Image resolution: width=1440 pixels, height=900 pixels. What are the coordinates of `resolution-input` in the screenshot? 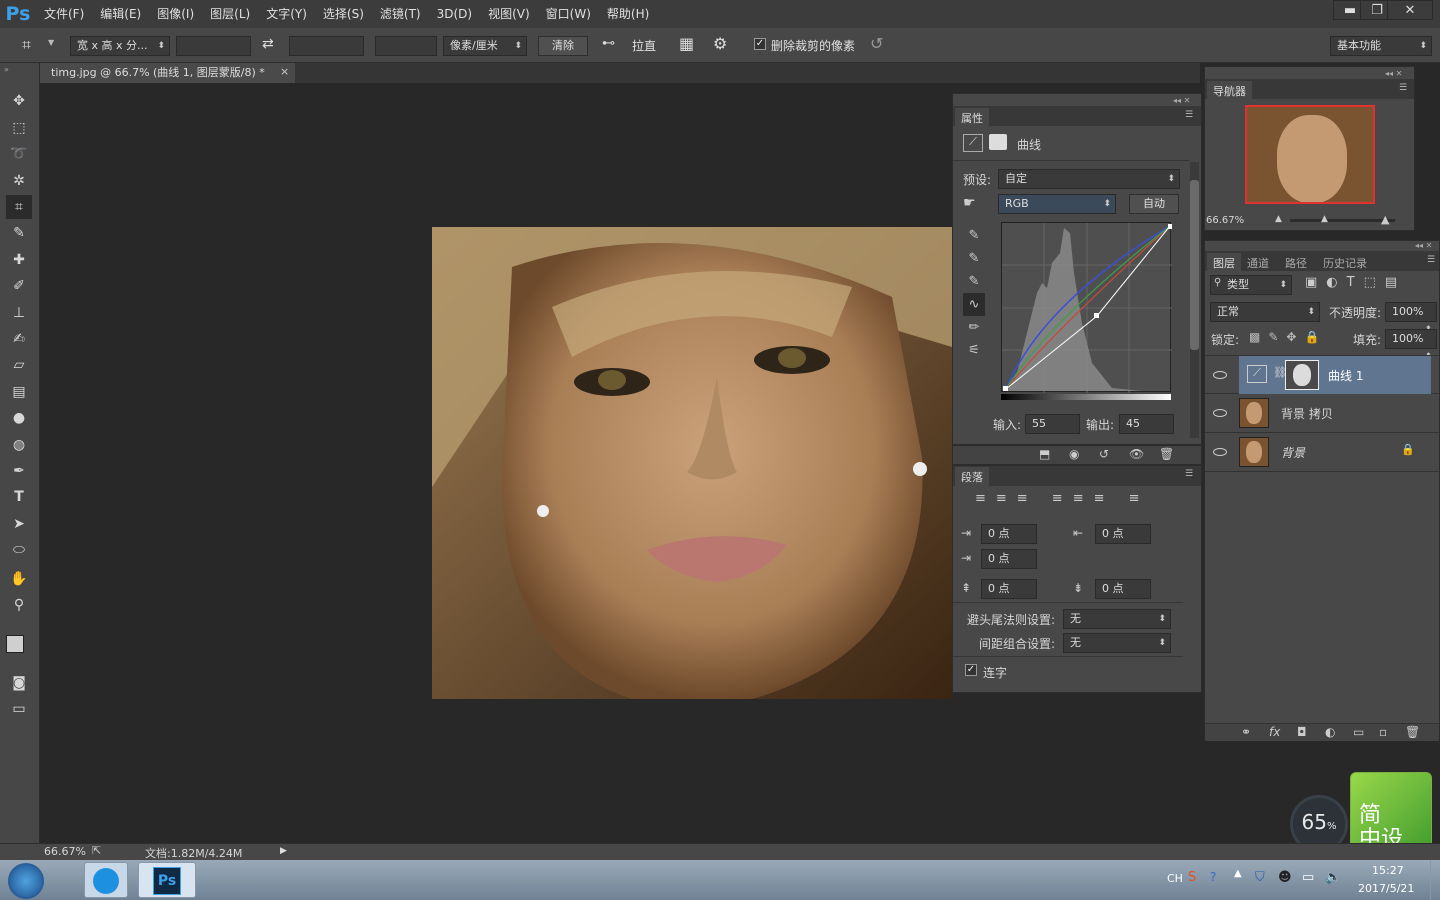 It's located at (406, 46).